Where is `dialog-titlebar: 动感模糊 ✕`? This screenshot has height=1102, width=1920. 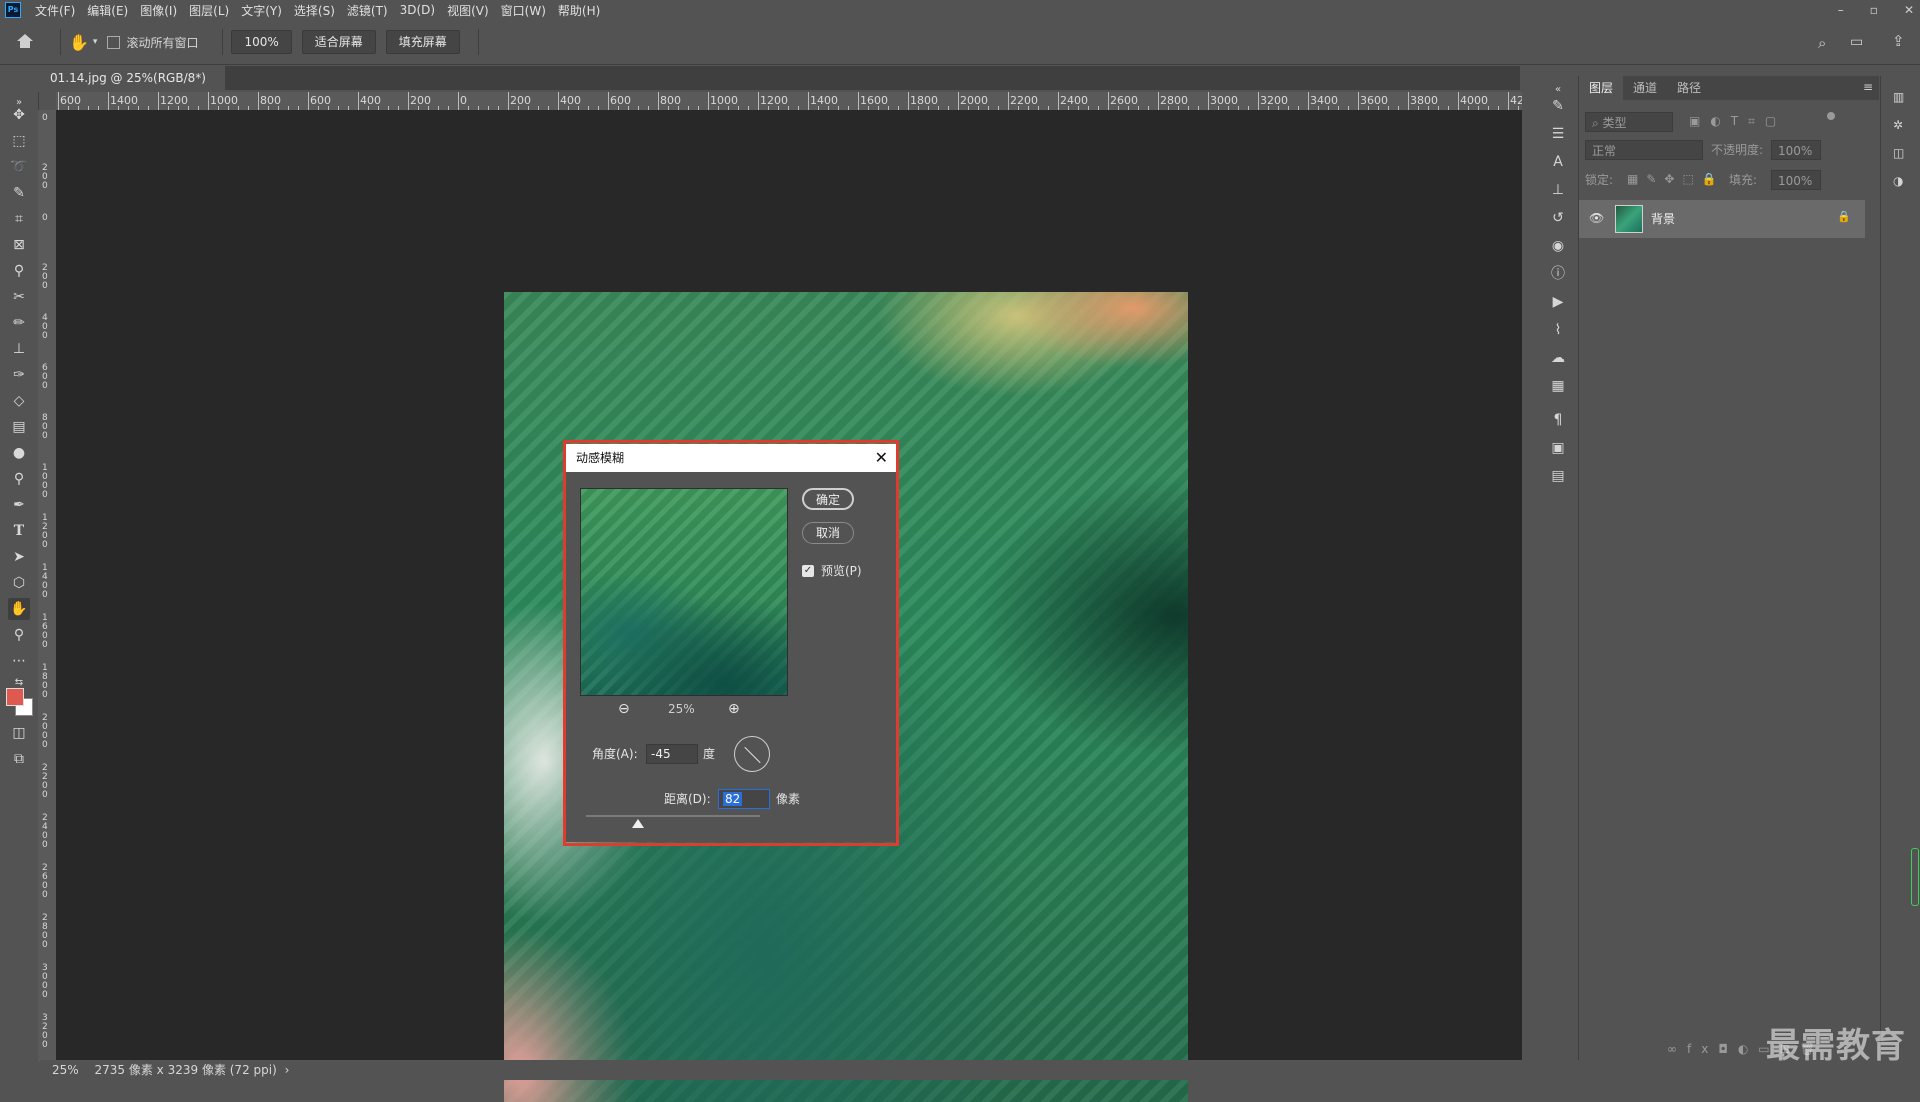
dialog-titlebar: 动感模糊 ✕ is located at coordinates (731, 458).